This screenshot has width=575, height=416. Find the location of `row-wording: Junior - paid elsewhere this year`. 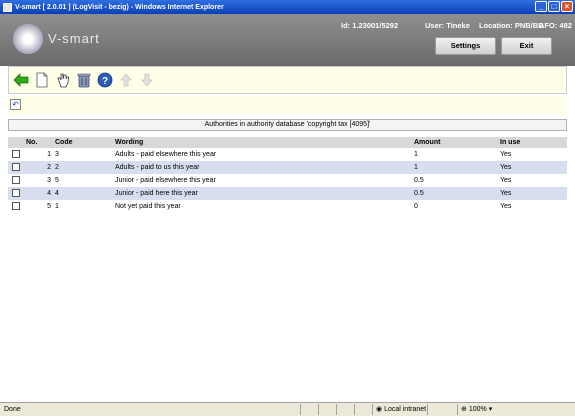

row-wording: Junior - paid elsewhere this year is located at coordinates (165, 180).